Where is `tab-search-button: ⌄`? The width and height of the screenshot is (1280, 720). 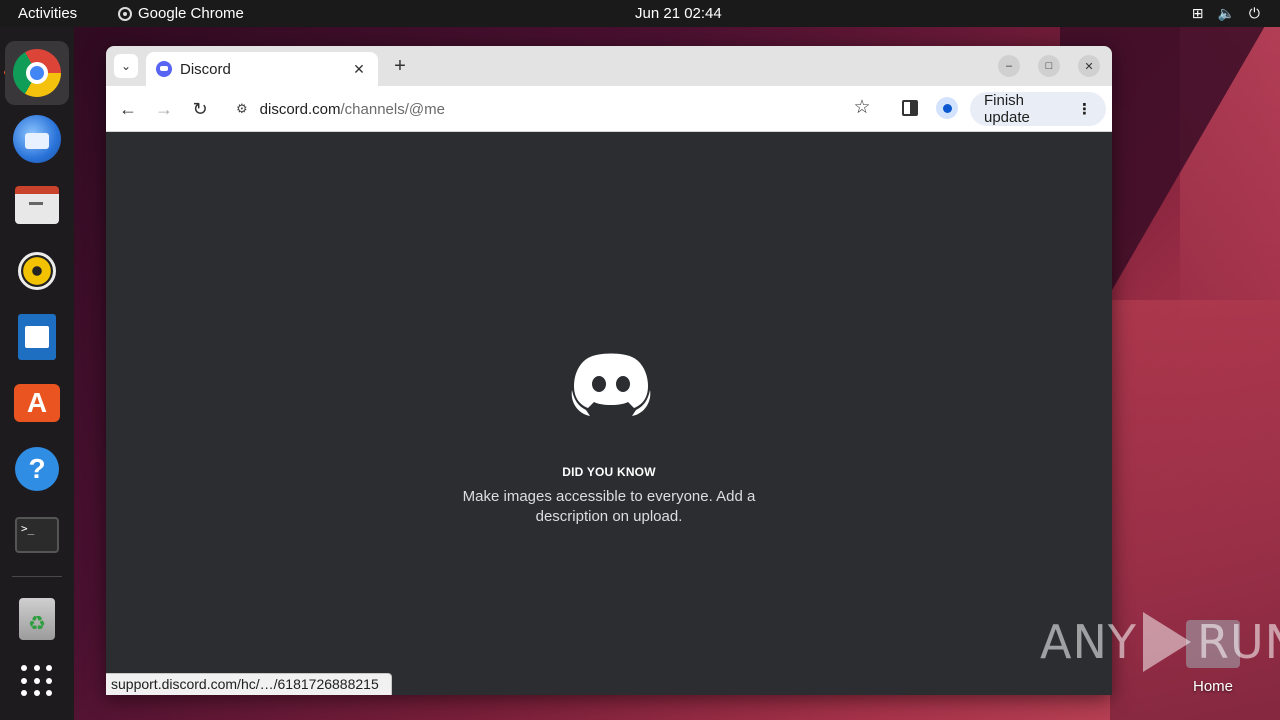
tab-search-button: ⌄ is located at coordinates (126, 66).